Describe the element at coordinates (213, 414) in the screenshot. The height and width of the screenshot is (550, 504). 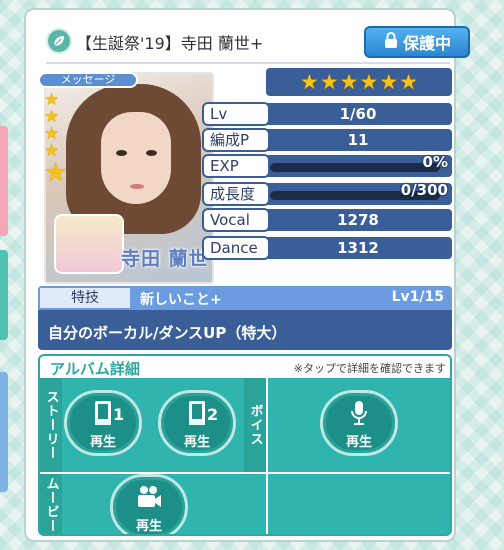
I see `story-2-number: 2` at that location.